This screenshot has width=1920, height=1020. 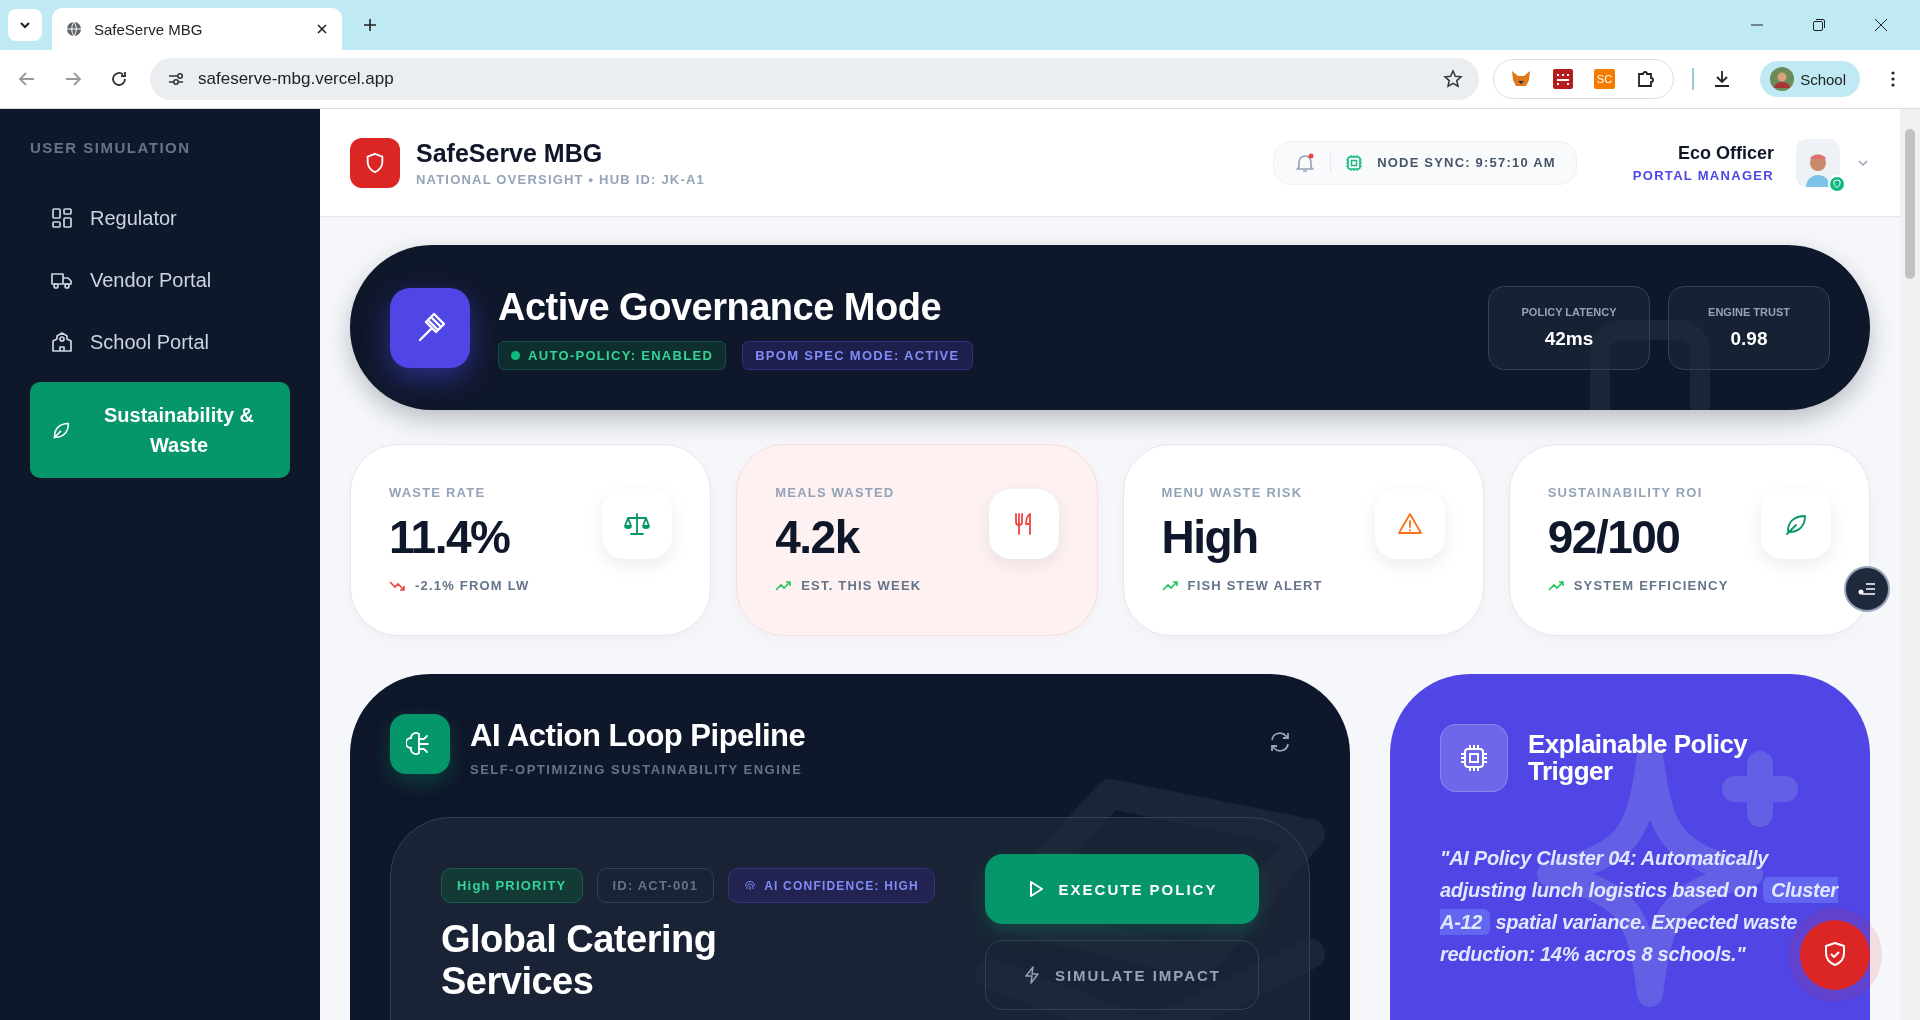 What do you see at coordinates (1232, 492) in the screenshot?
I see `metric-label: MENU WASTE RISK` at bounding box center [1232, 492].